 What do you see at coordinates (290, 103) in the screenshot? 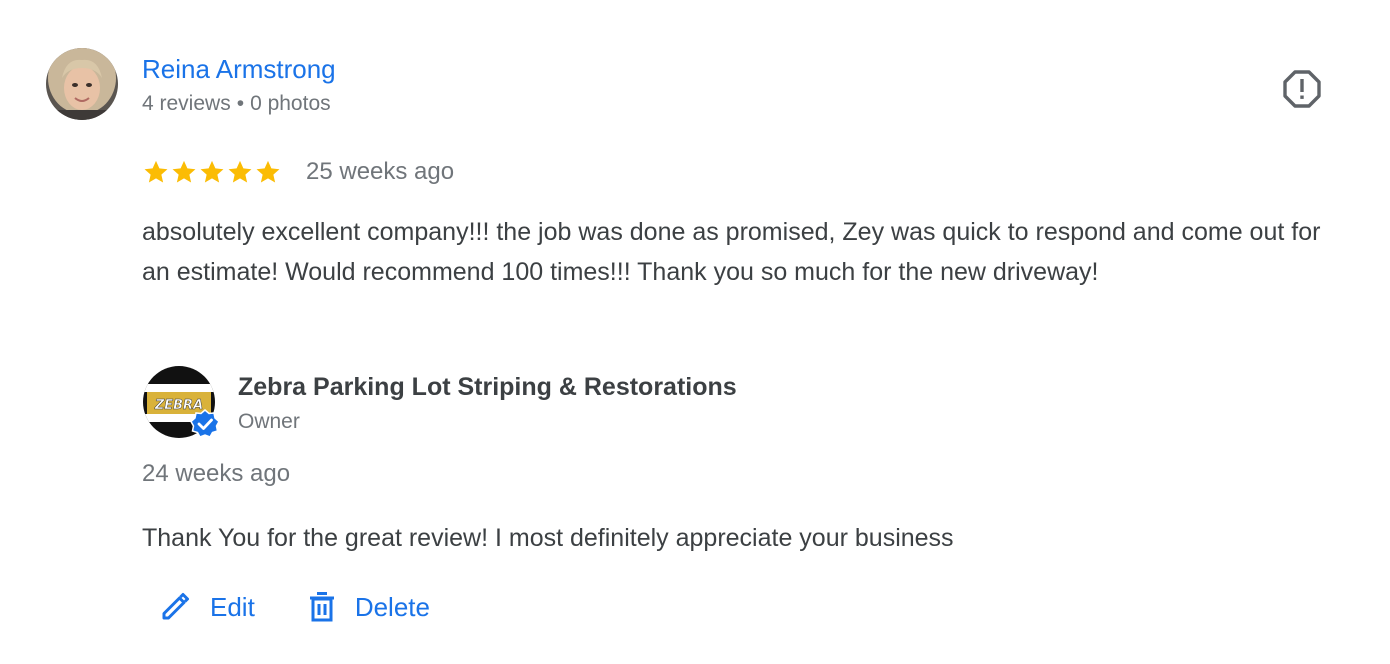
I see `photo-count: 0 photos` at bounding box center [290, 103].